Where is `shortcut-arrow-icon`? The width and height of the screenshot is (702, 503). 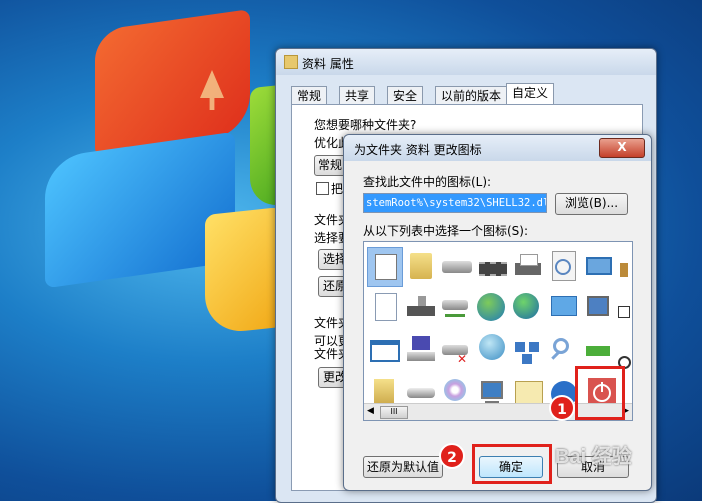
shortcut-arrow-icon is located at coordinates (624, 312).